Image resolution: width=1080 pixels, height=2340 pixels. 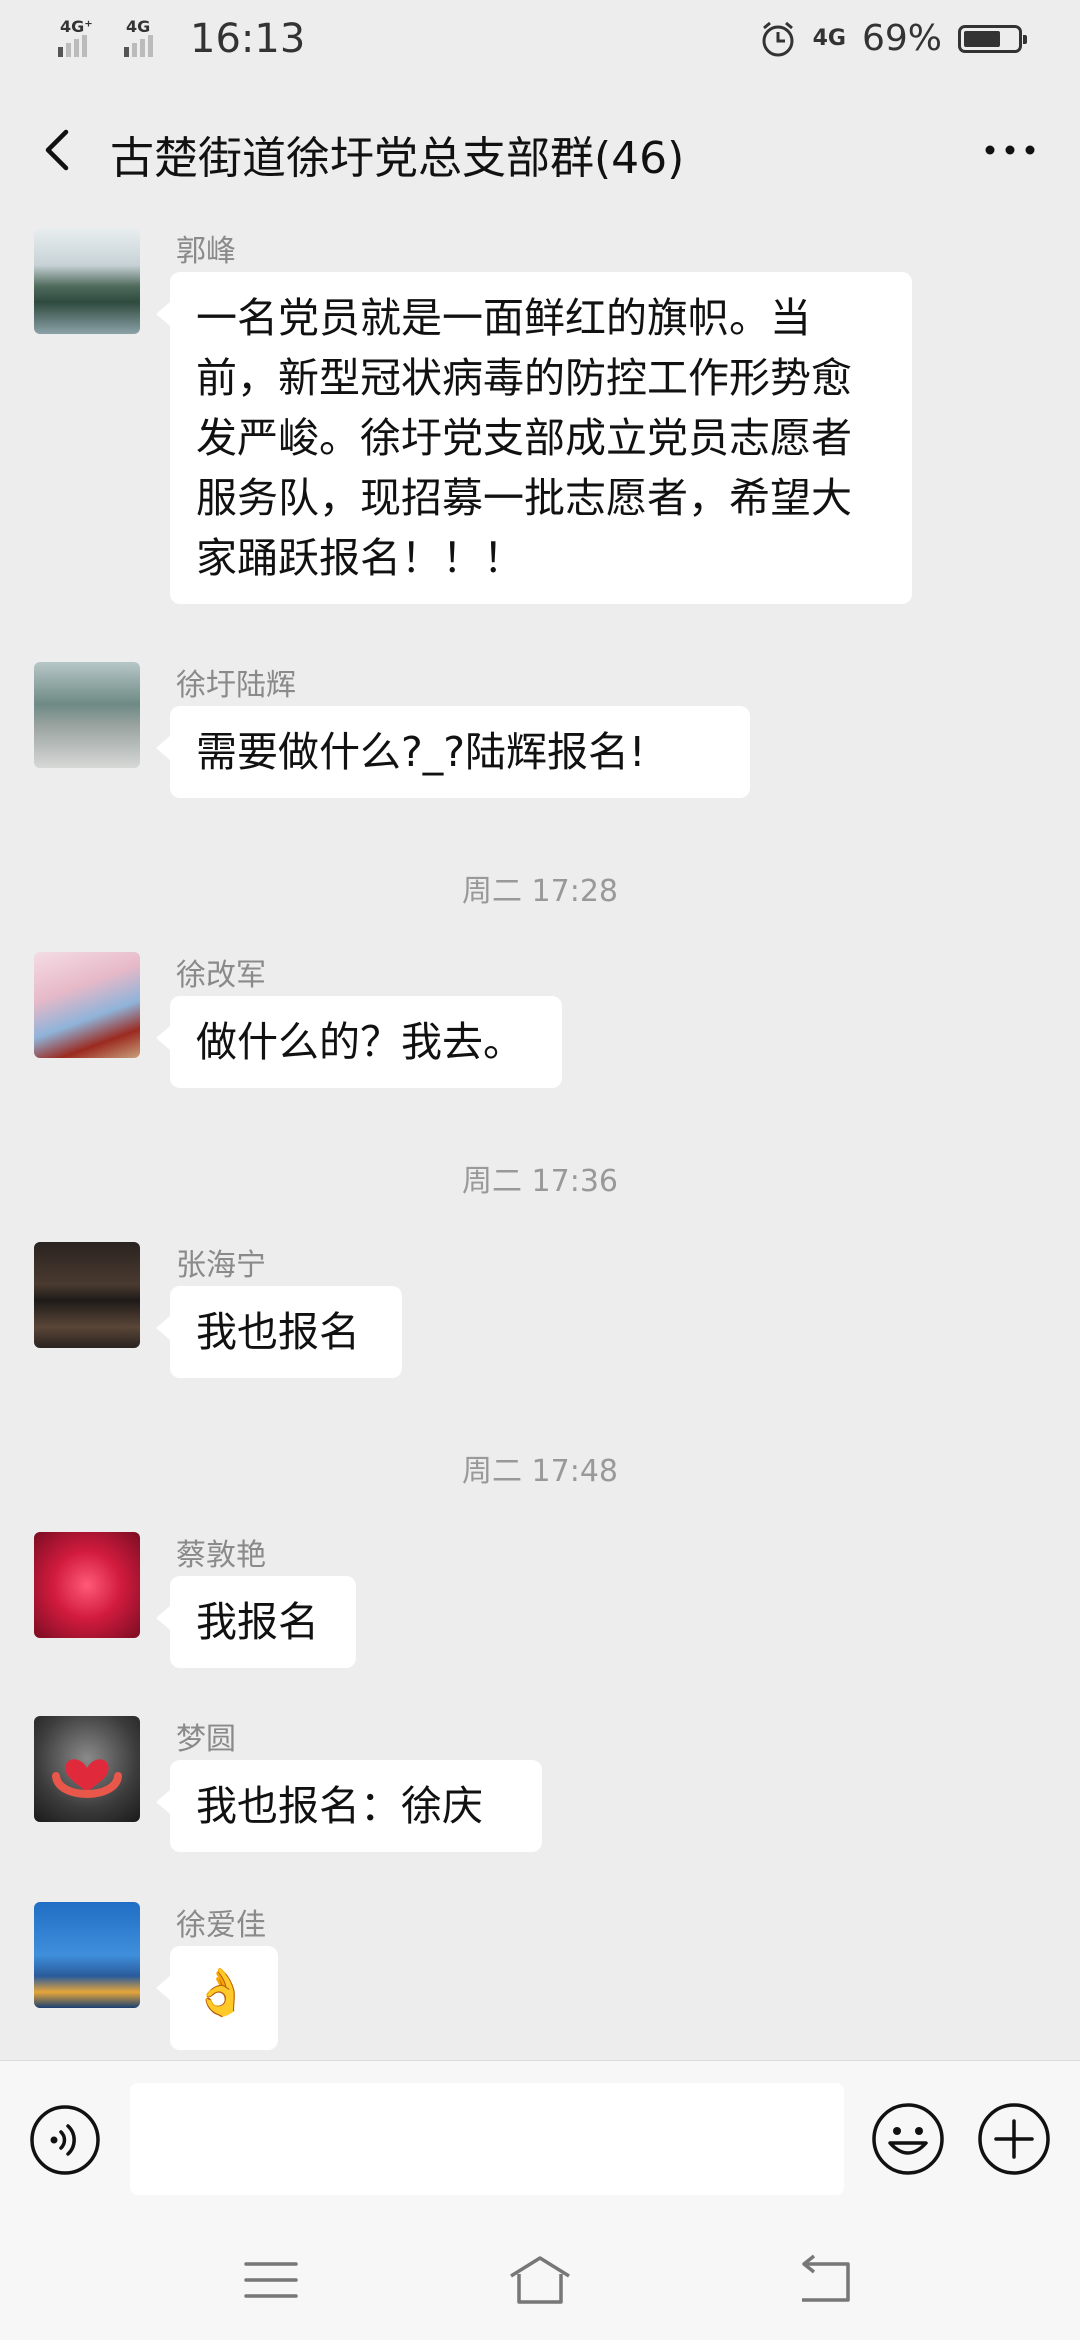 I want to click on sender-name: 徐爱佳, so click(x=221, y=1925).